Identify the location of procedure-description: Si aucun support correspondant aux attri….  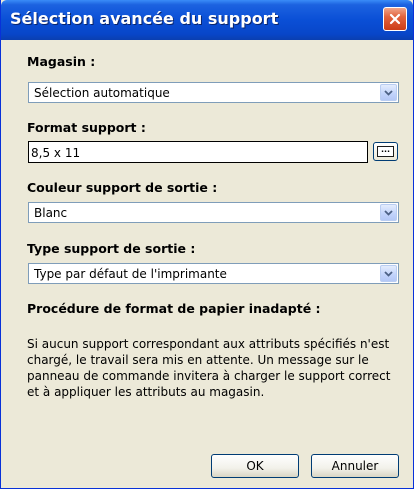
(209, 368).